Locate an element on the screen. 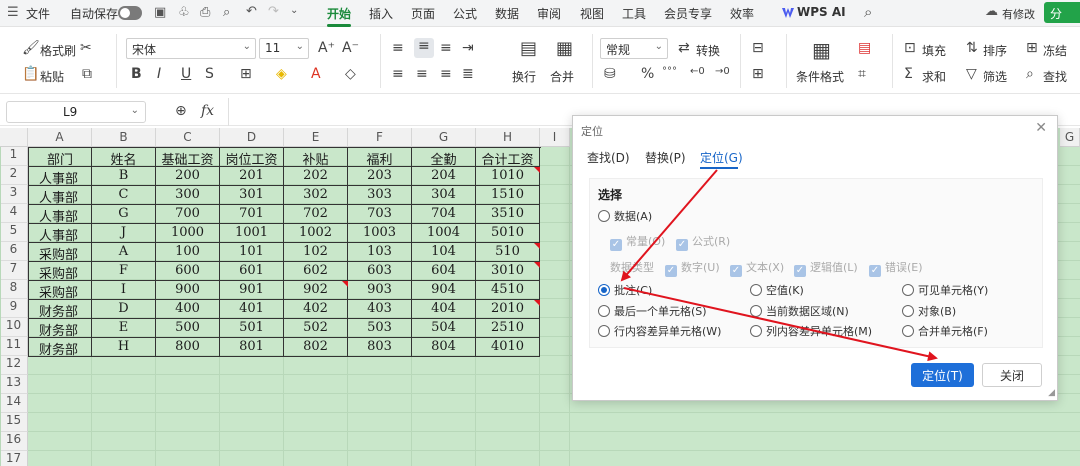  bold-button: B is located at coordinates (136, 74).